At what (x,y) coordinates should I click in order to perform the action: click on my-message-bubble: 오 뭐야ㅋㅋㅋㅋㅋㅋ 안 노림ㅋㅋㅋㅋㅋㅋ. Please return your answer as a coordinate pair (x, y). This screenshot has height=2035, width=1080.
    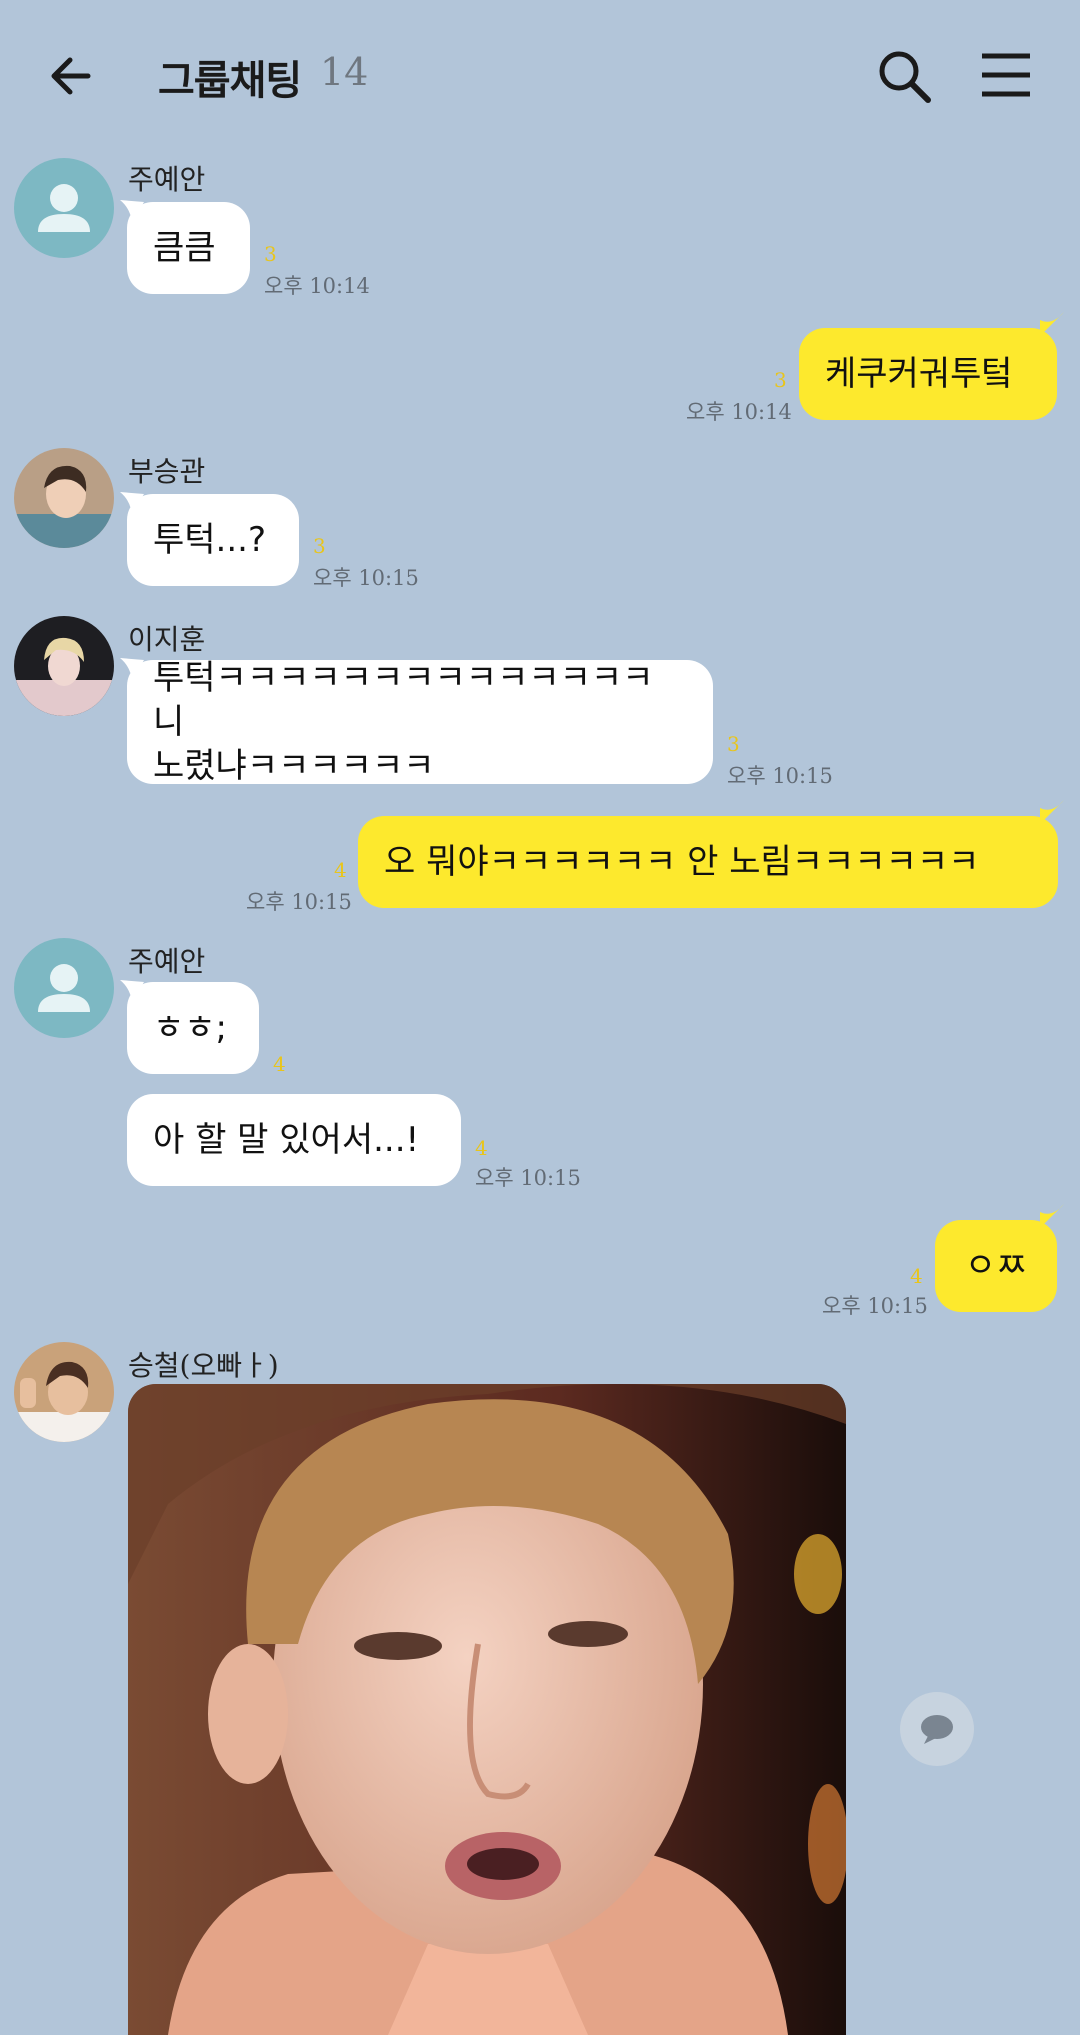
    Looking at the image, I should click on (708, 862).